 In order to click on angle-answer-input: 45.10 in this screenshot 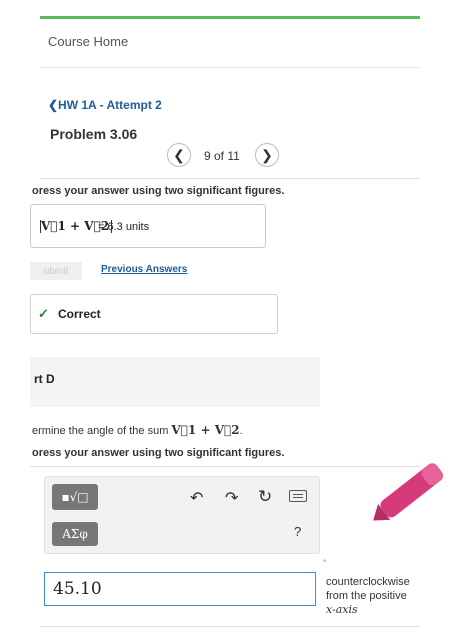, I will do `click(180, 589)`.